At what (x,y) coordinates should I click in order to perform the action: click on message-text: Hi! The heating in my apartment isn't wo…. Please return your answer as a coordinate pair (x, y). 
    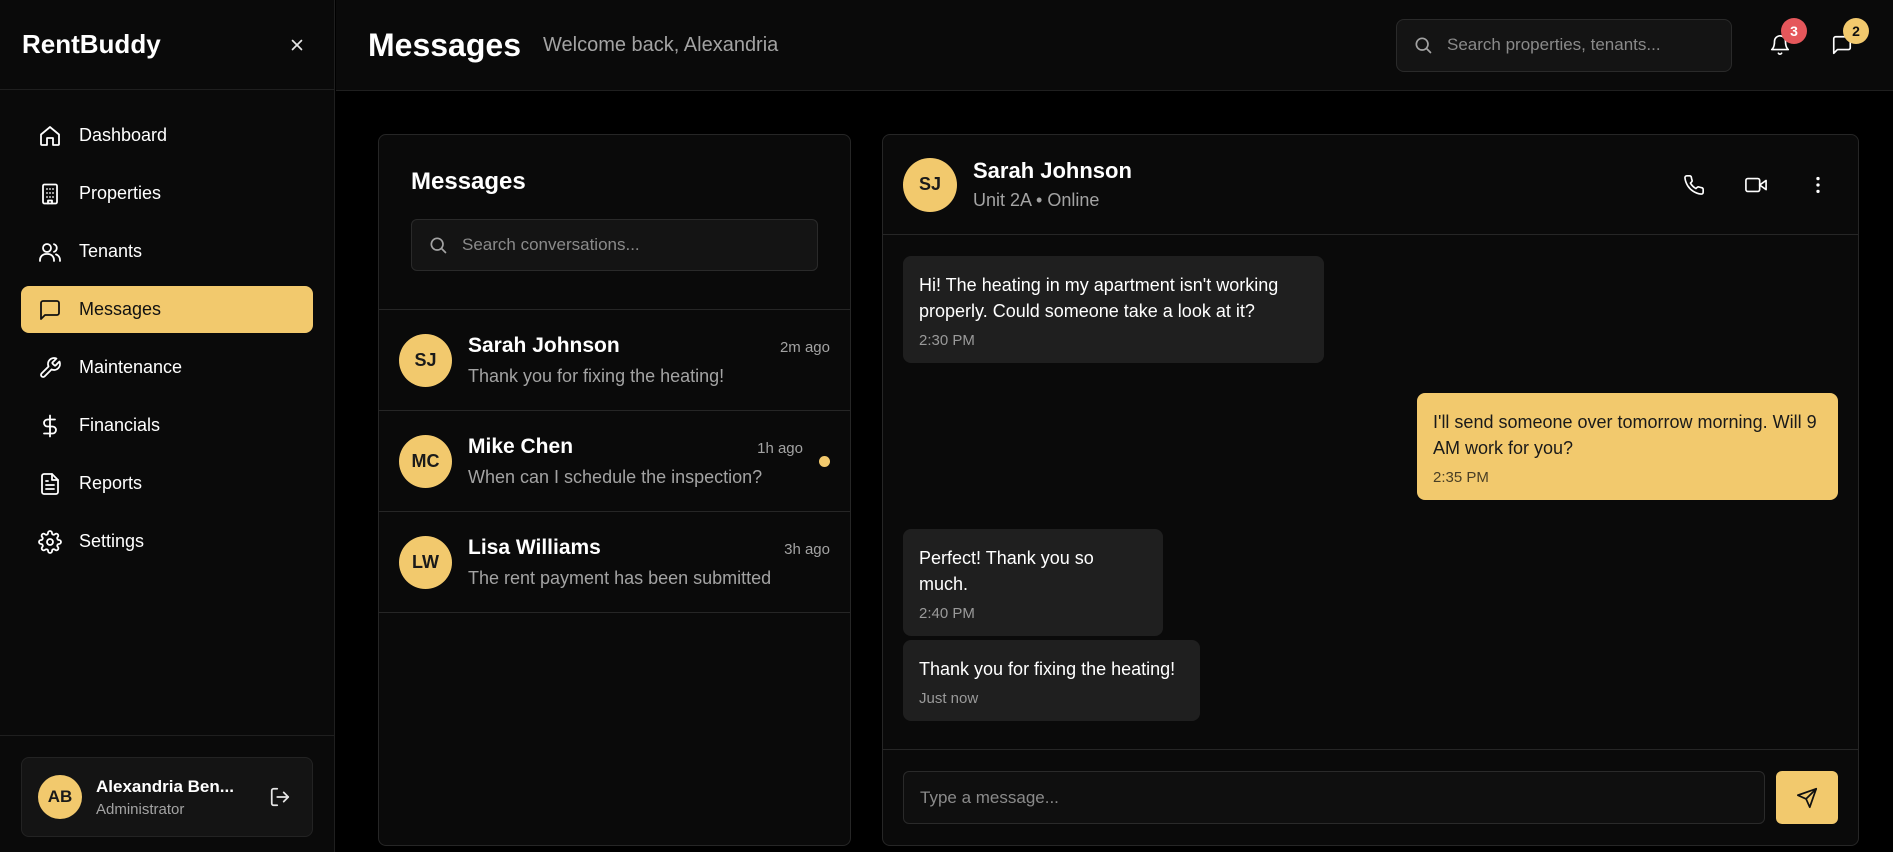
    Looking at the image, I should click on (1099, 298).